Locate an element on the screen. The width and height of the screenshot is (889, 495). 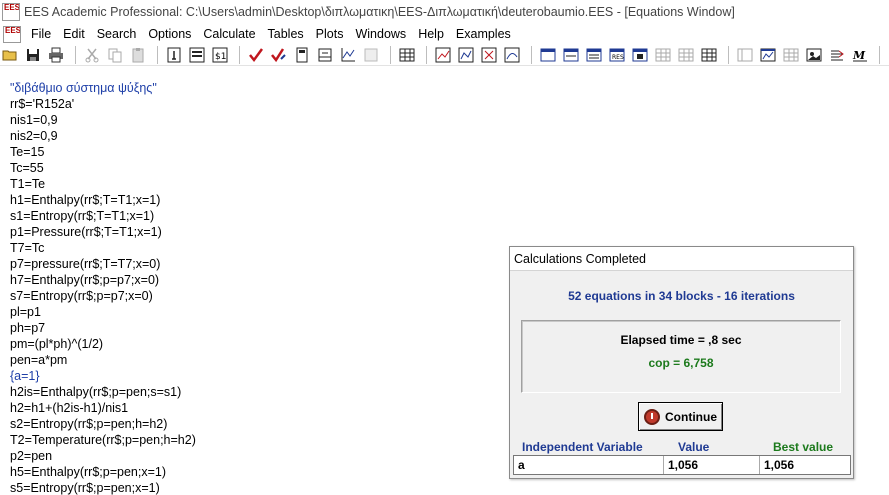
menu-calculate: Calculate is located at coordinates (231, 34).